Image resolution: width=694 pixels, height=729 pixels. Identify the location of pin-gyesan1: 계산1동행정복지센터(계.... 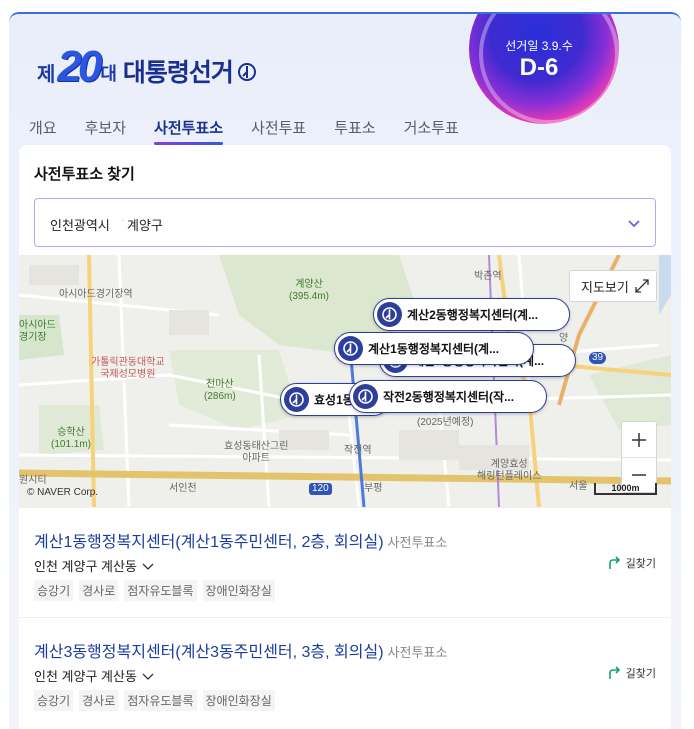
(434, 348).